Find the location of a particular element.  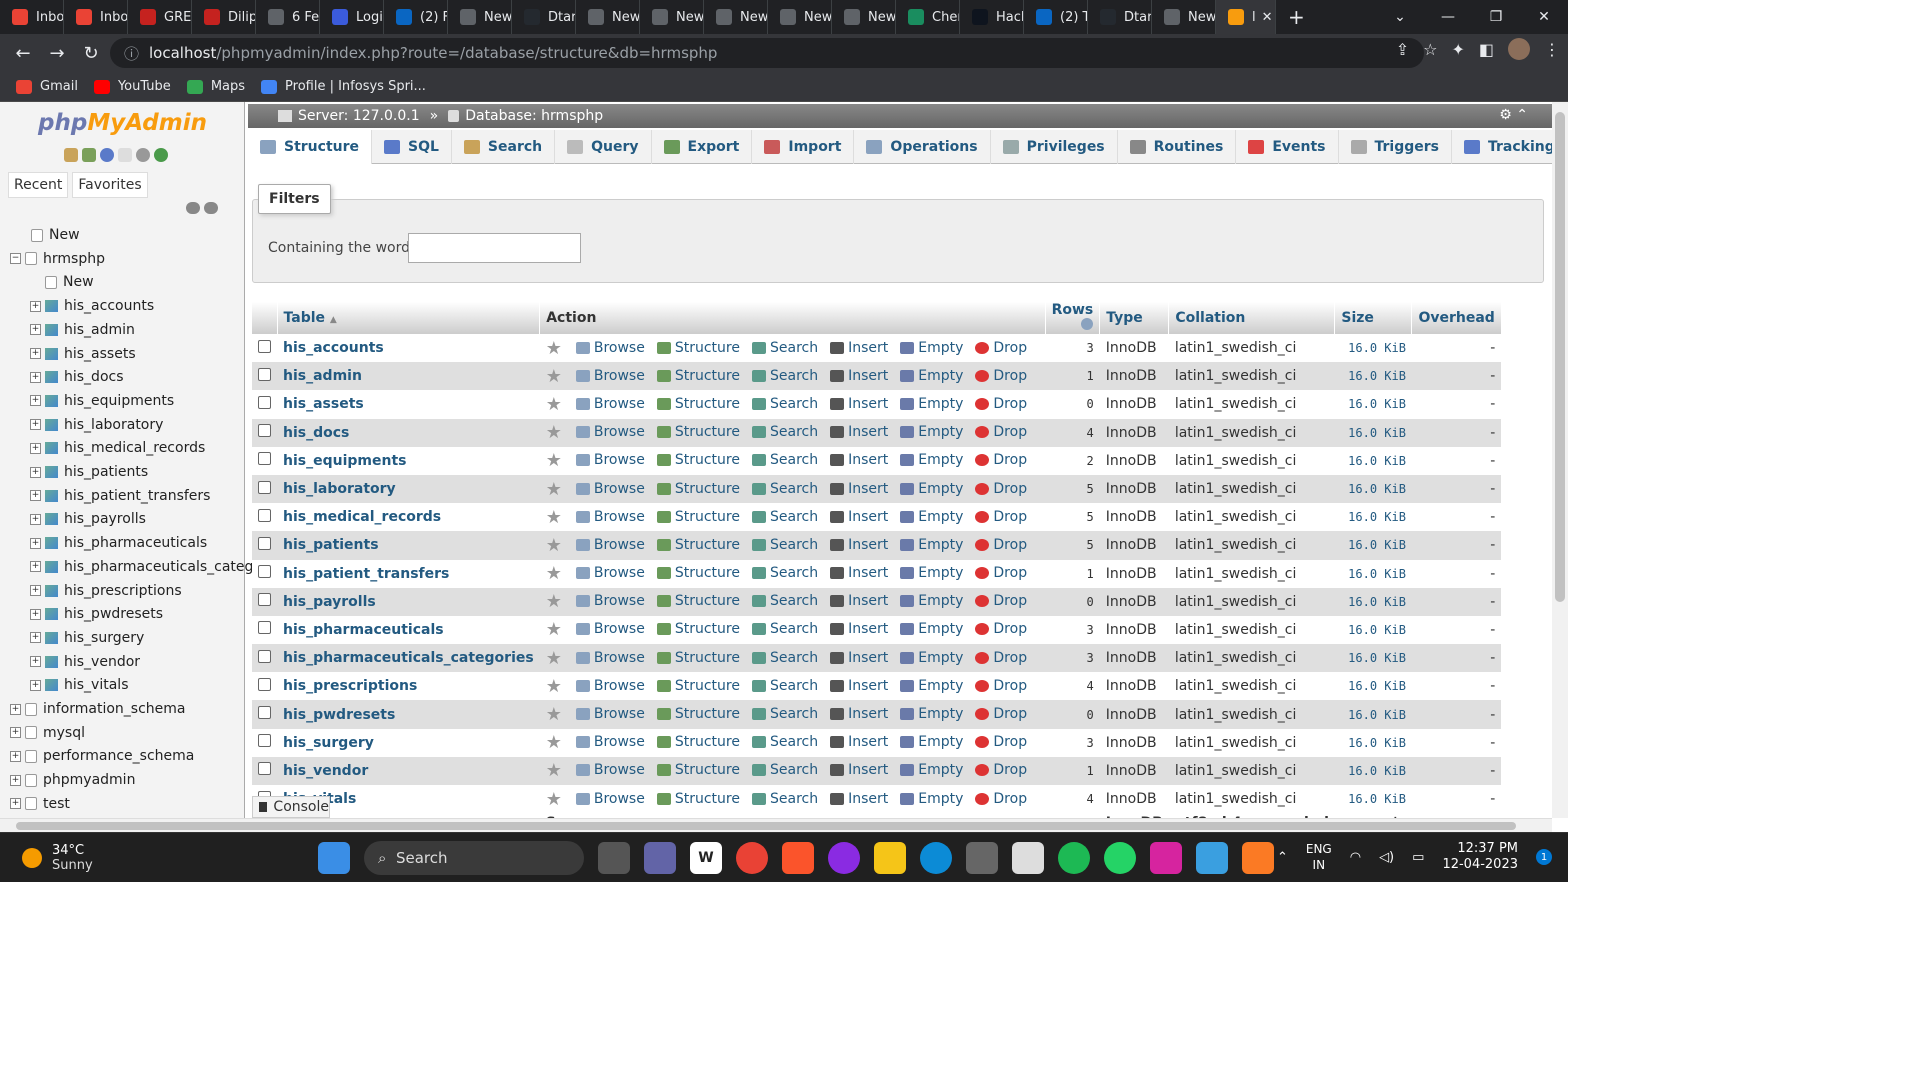

horizontal-scrollbar is located at coordinates (776, 825).